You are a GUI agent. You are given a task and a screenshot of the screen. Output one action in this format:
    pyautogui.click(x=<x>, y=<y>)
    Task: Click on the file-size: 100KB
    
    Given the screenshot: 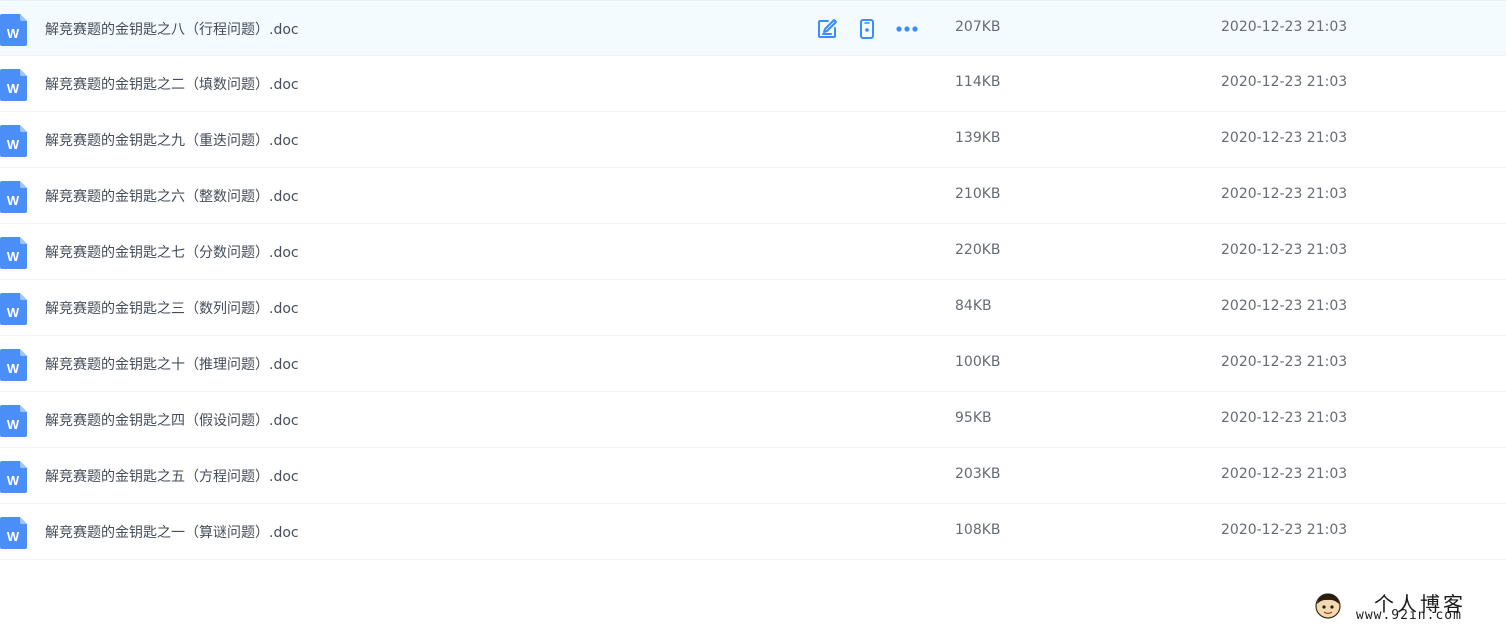 What is the action you would take?
    pyautogui.click(x=978, y=362)
    